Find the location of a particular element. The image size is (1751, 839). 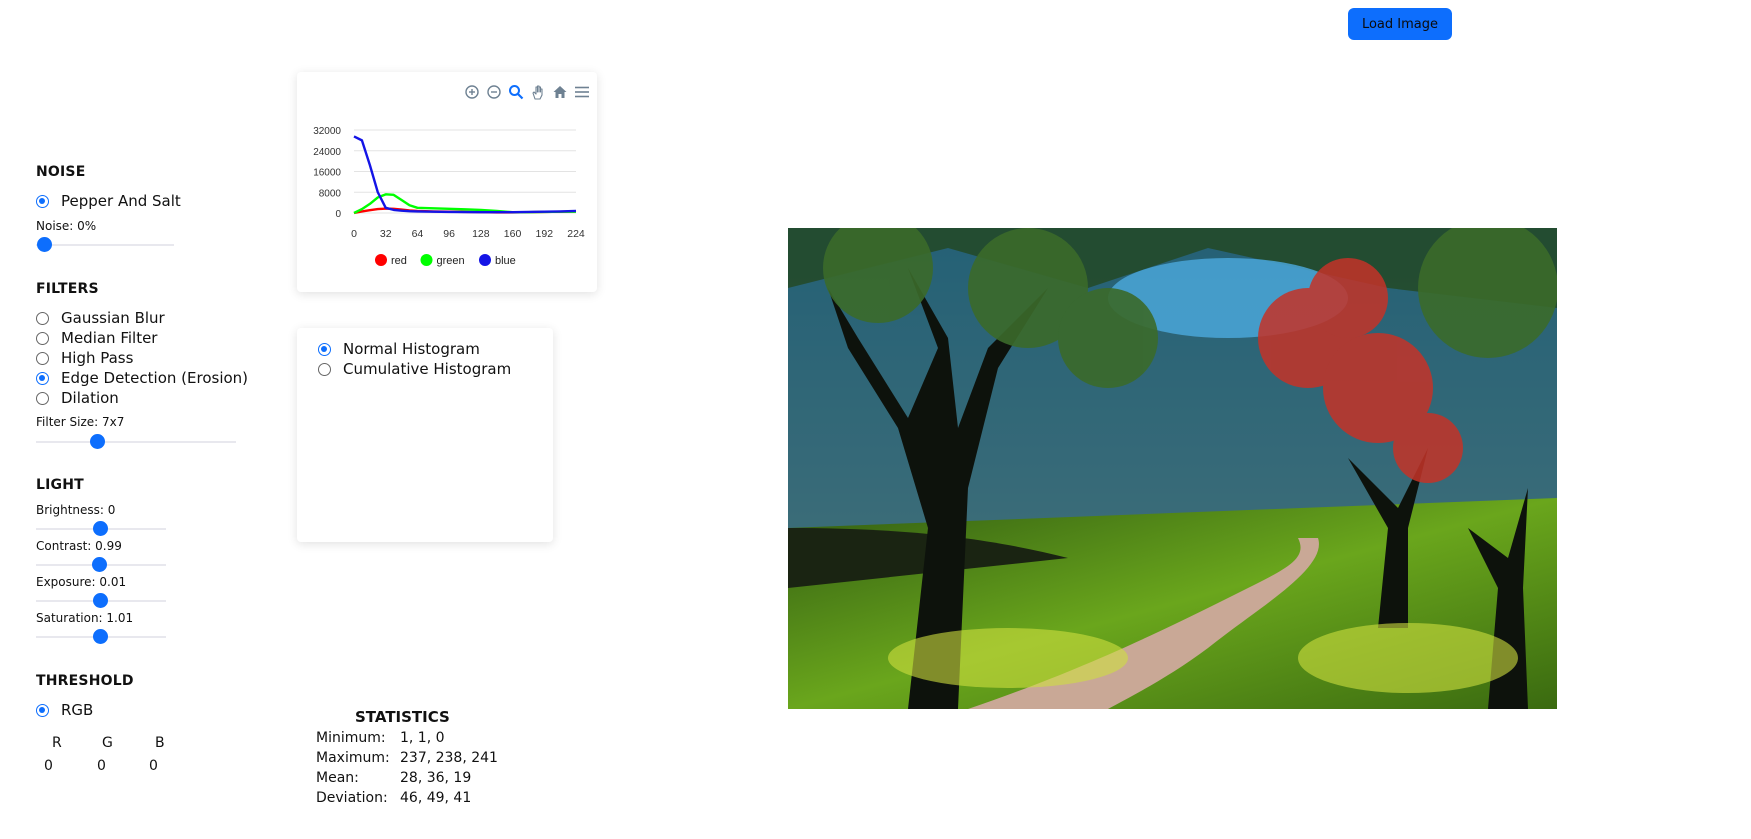

y-tick-label: 24000 is located at coordinates (327, 152).